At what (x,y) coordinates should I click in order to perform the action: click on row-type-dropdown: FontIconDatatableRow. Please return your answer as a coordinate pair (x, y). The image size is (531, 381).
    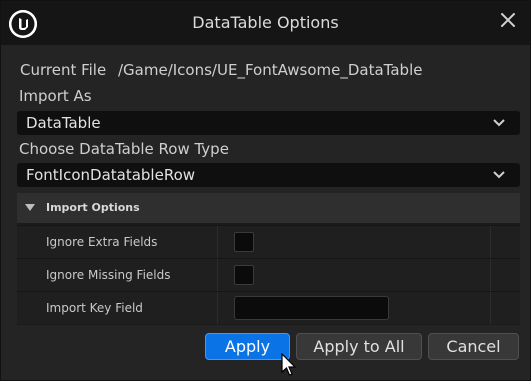
    Looking at the image, I should click on (268, 175).